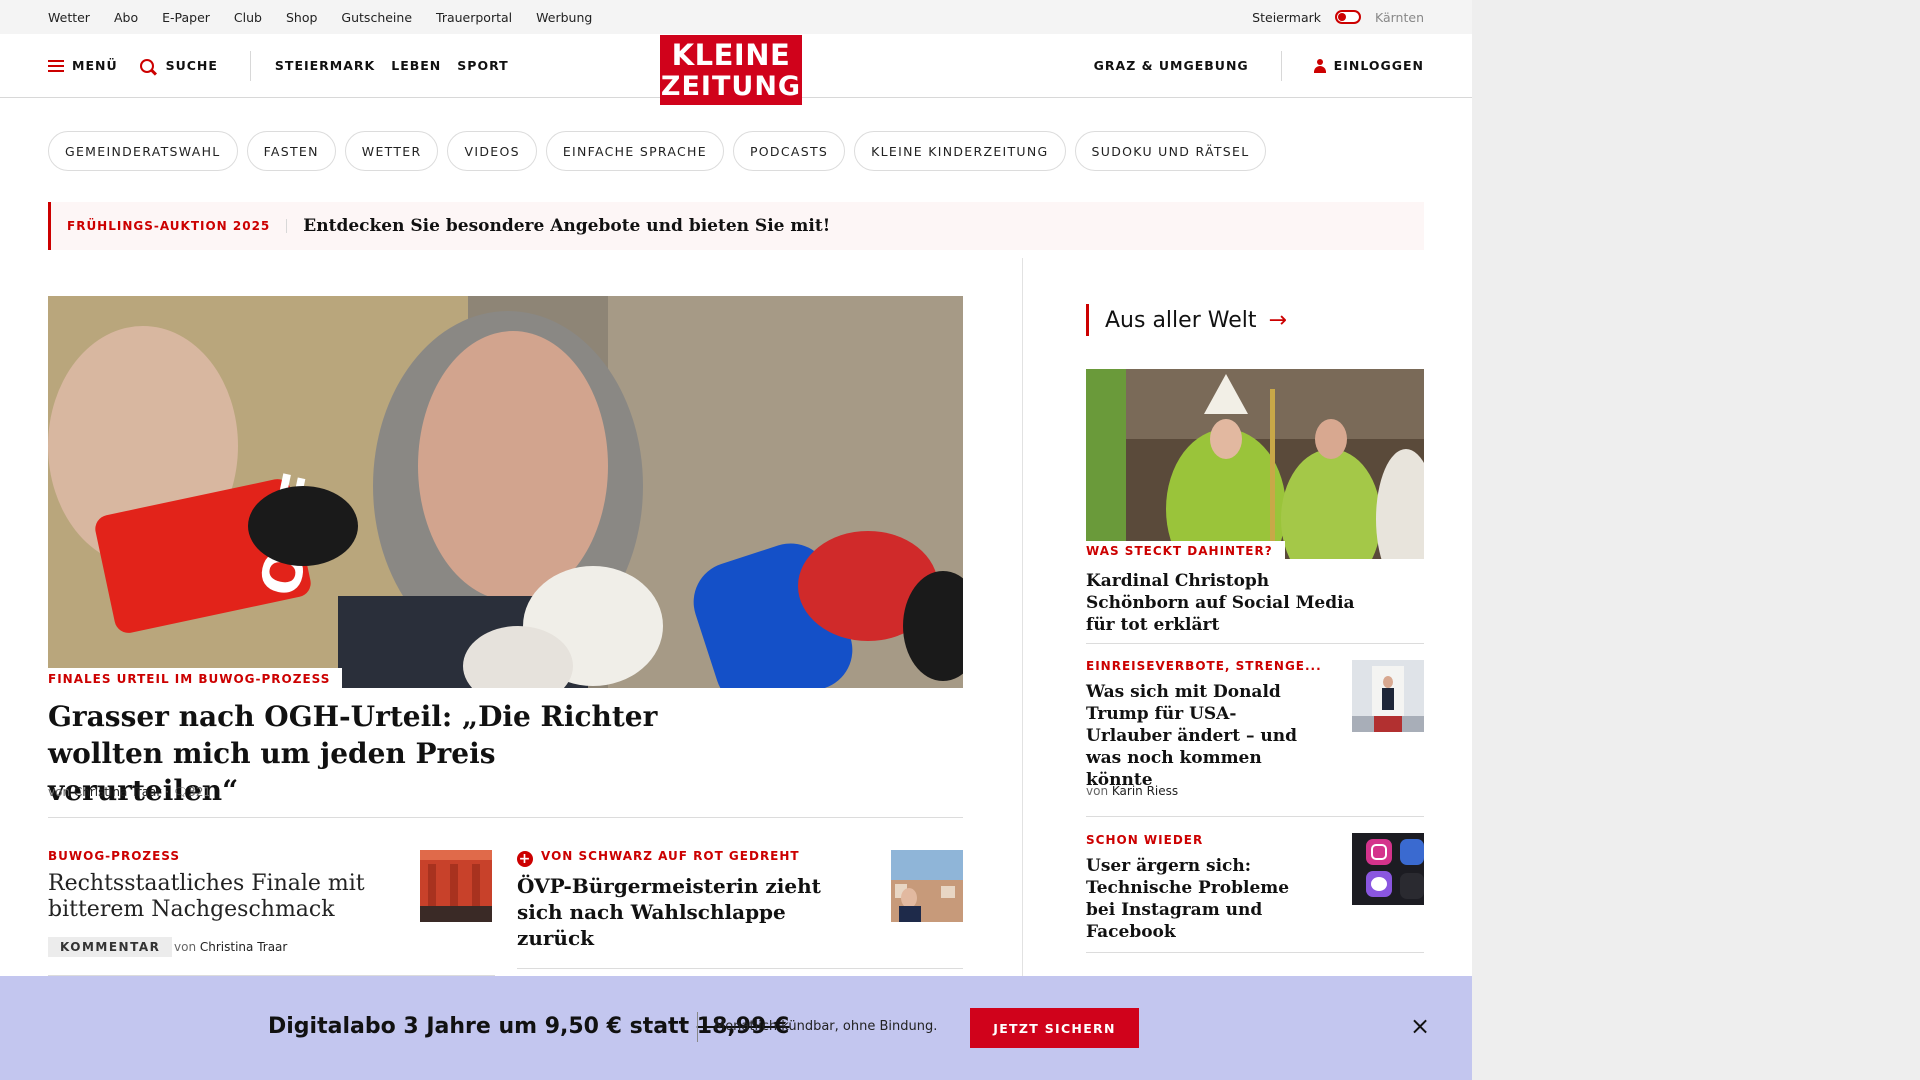 The image size is (1920, 1080). What do you see at coordinates (1348, 17) in the screenshot?
I see `region-toggle` at bounding box center [1348, 17].